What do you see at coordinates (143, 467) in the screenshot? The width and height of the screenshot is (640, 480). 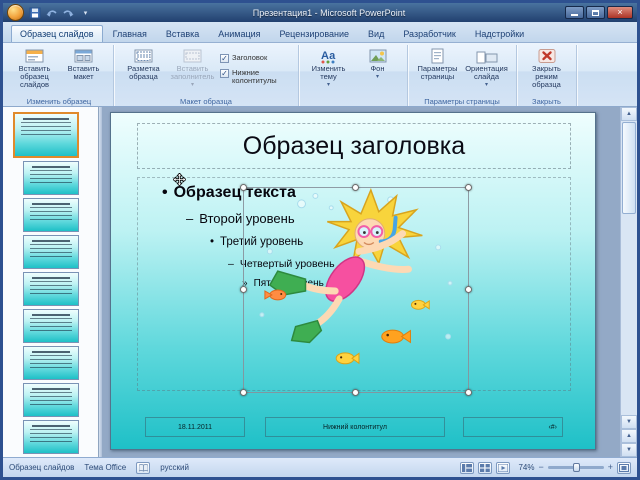 I see `spellcheck-icon` at bounding box center [143, 467].